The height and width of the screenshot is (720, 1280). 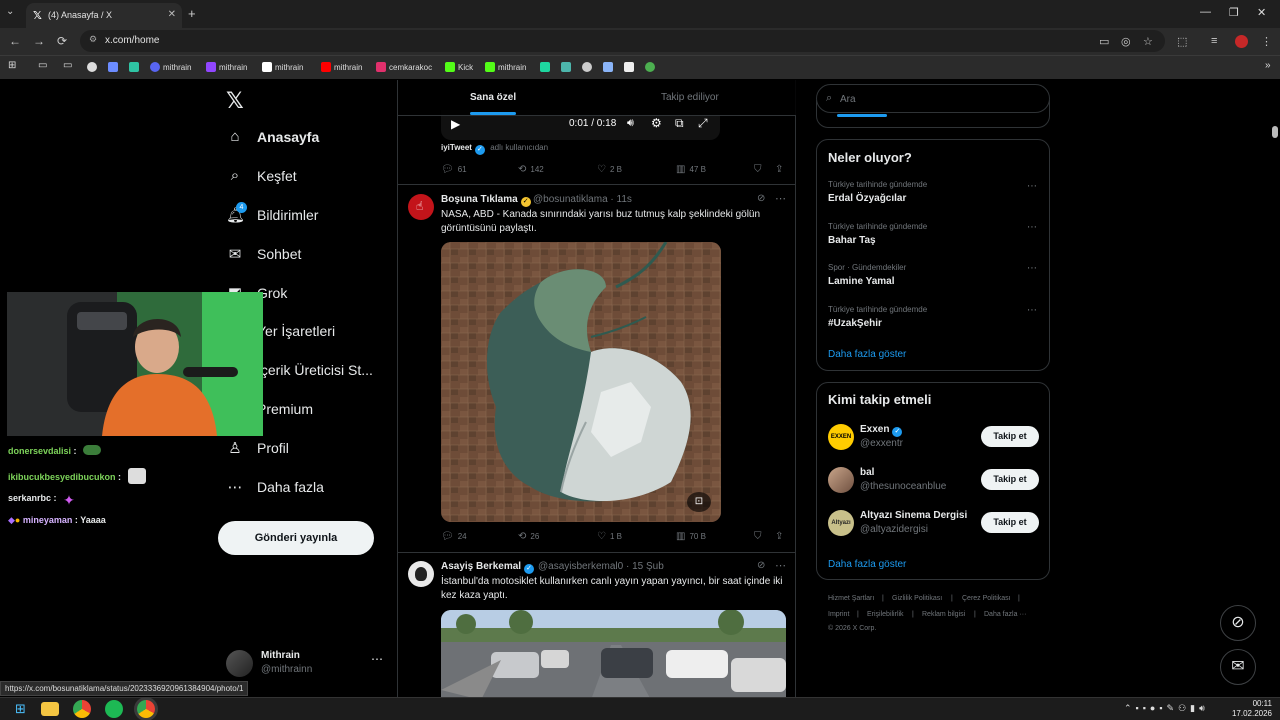 I want to click on views-button: ▥ 70 B, so click(x=691, y=536).